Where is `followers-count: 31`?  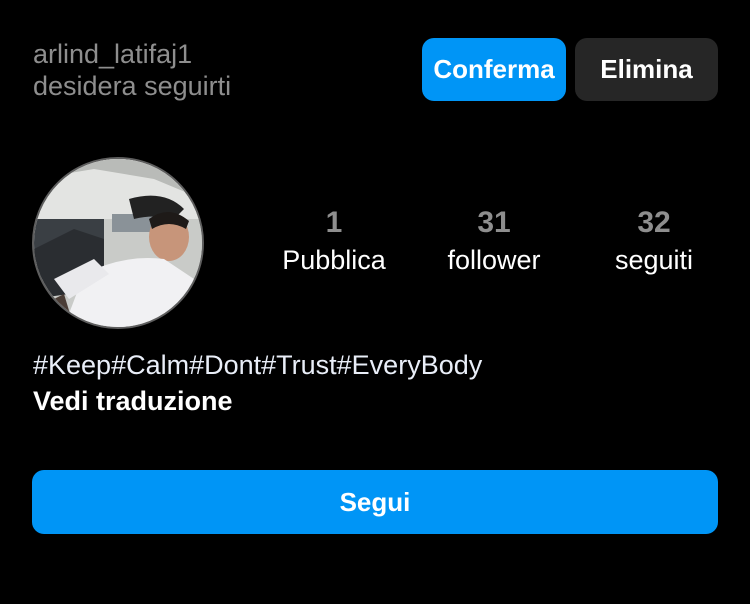 followers-count: 31 is located at coordinates (494, 222).